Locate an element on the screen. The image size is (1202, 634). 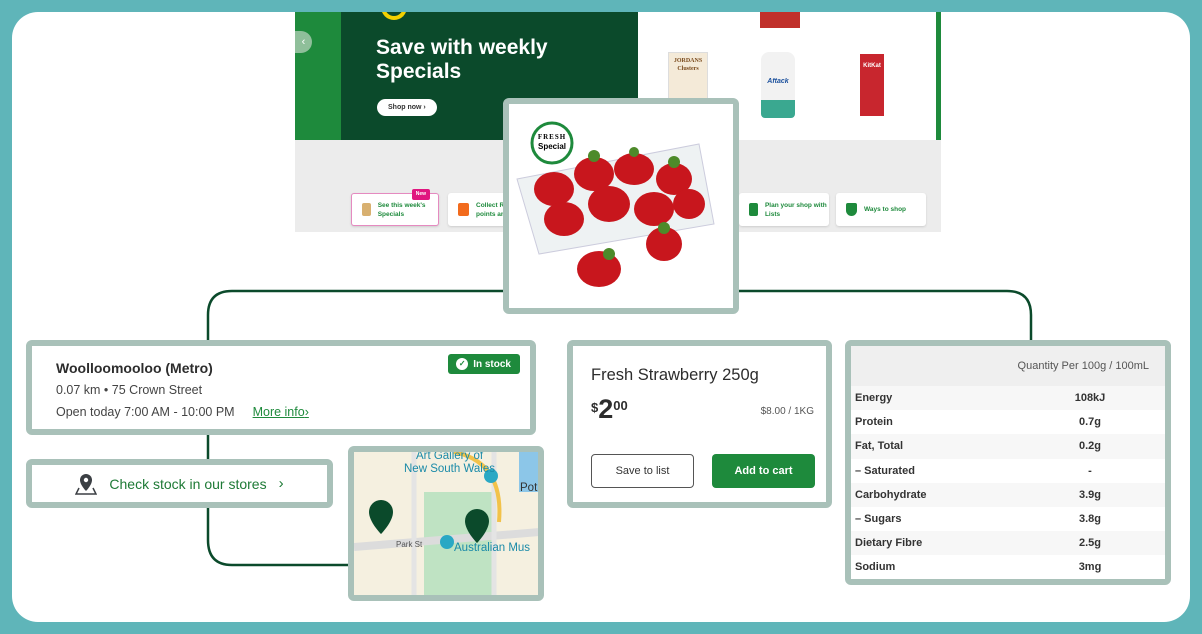
check-stock-button: Check stock in our stores › is located at coordinates (179, 483).